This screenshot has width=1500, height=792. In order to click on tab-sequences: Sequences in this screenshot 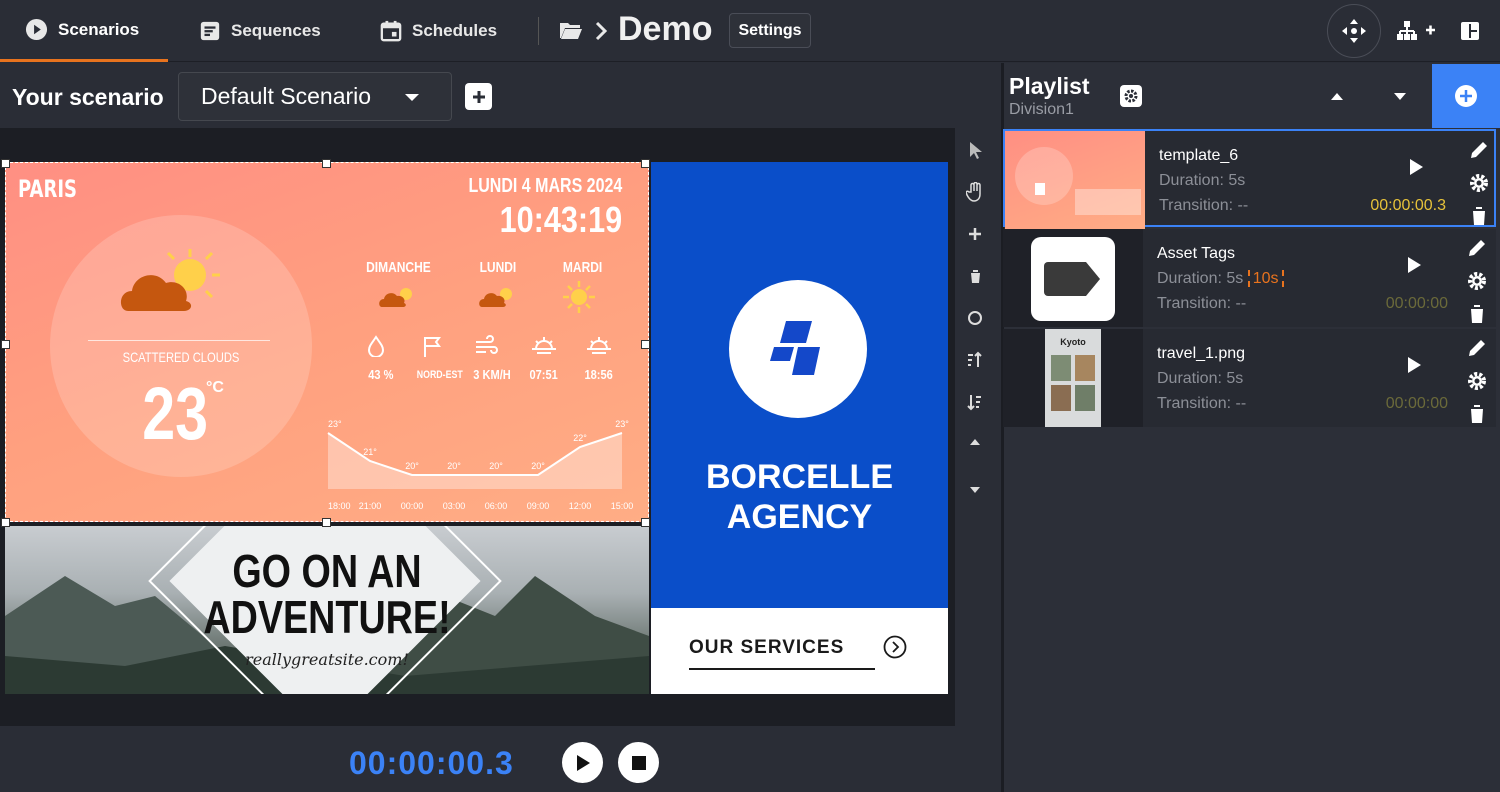, I will do `click(260, 31)`.